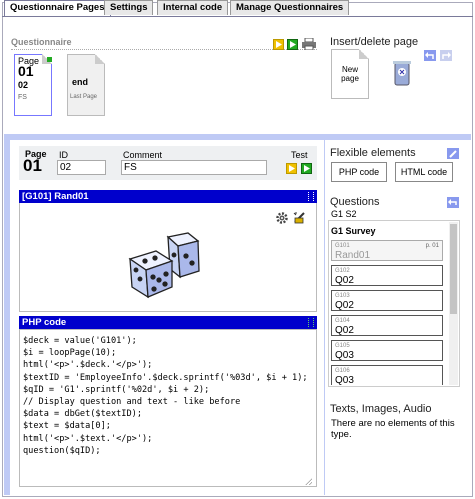  What do you see at coordinates (342, 271) in the screenshot?
I see `question-id: G102` at bounding box center [342, 271].